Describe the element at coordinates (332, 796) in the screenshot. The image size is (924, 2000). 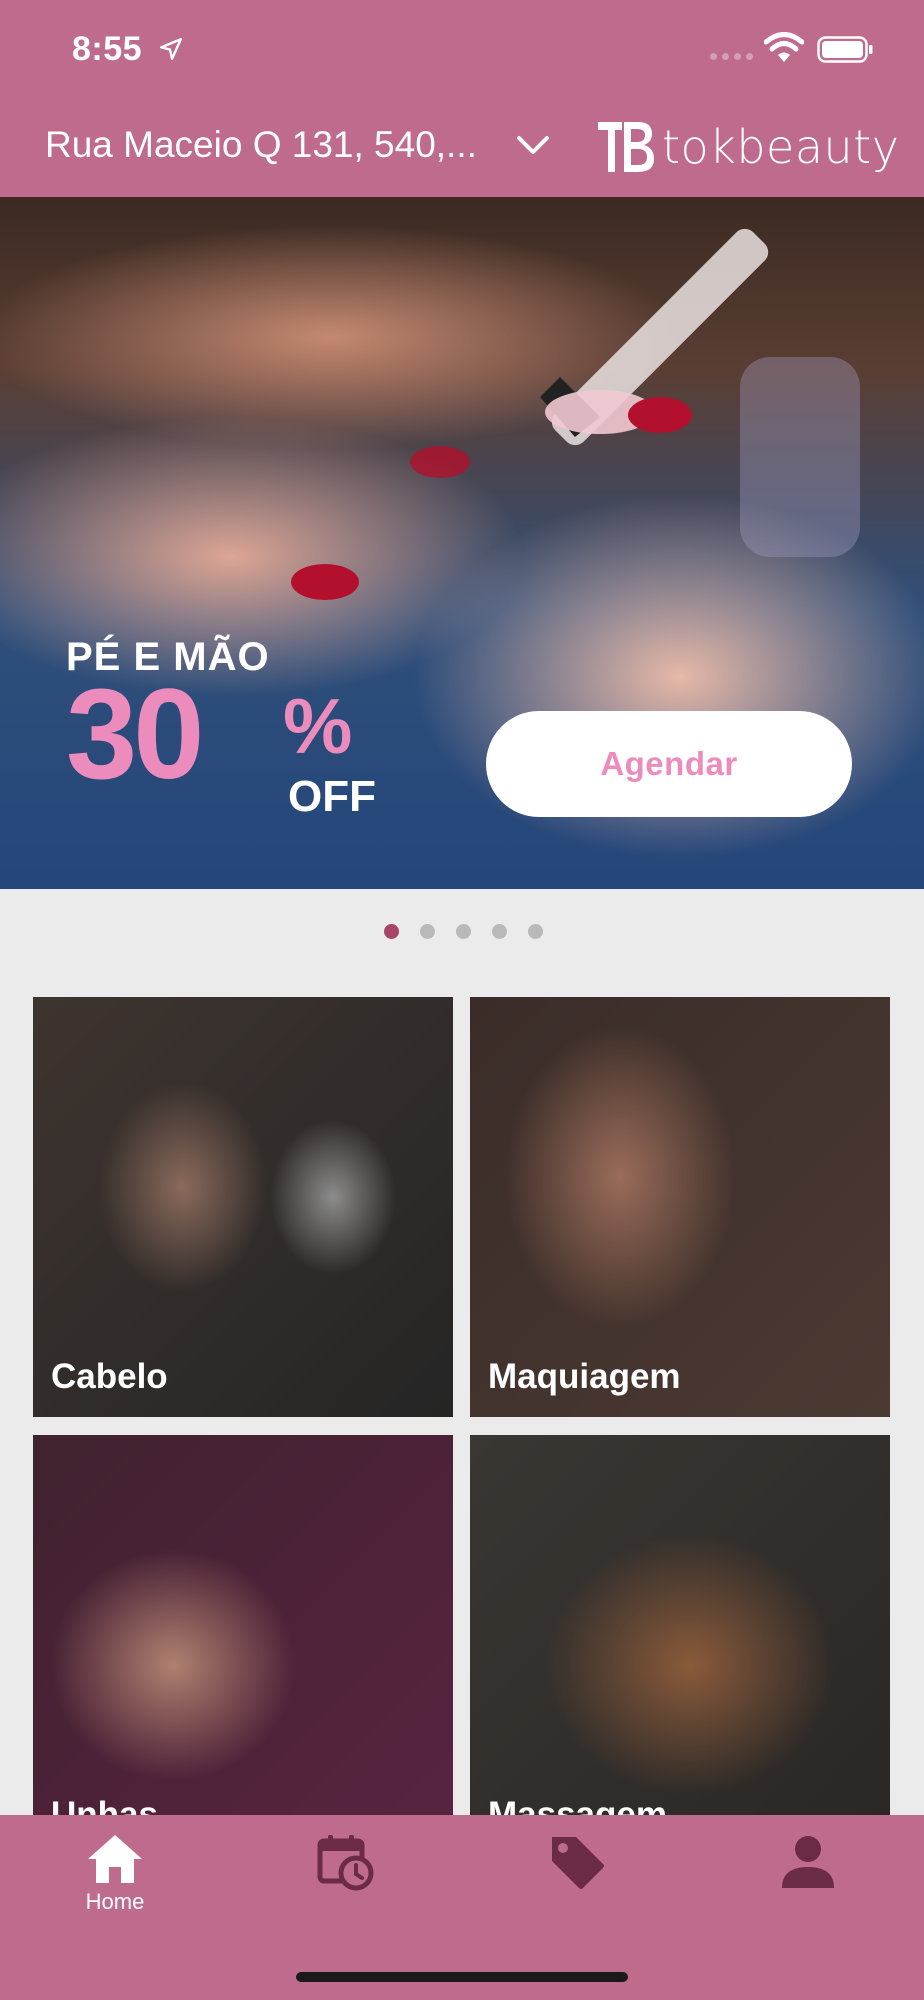
I see `promo-off: OFF` at that location.